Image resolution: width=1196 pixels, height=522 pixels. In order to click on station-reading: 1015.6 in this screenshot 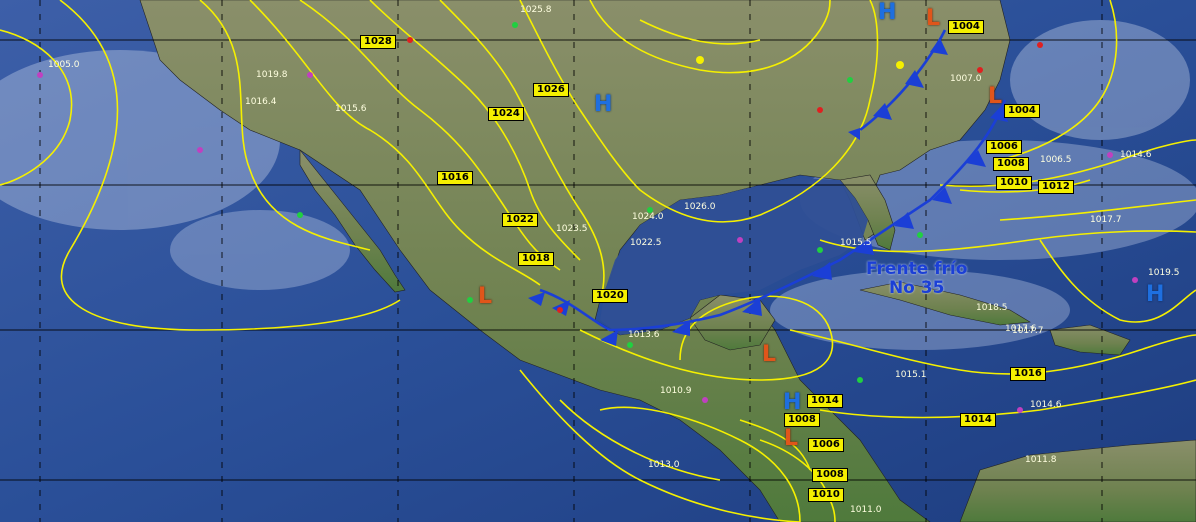, I will do `click(351, 109)`.